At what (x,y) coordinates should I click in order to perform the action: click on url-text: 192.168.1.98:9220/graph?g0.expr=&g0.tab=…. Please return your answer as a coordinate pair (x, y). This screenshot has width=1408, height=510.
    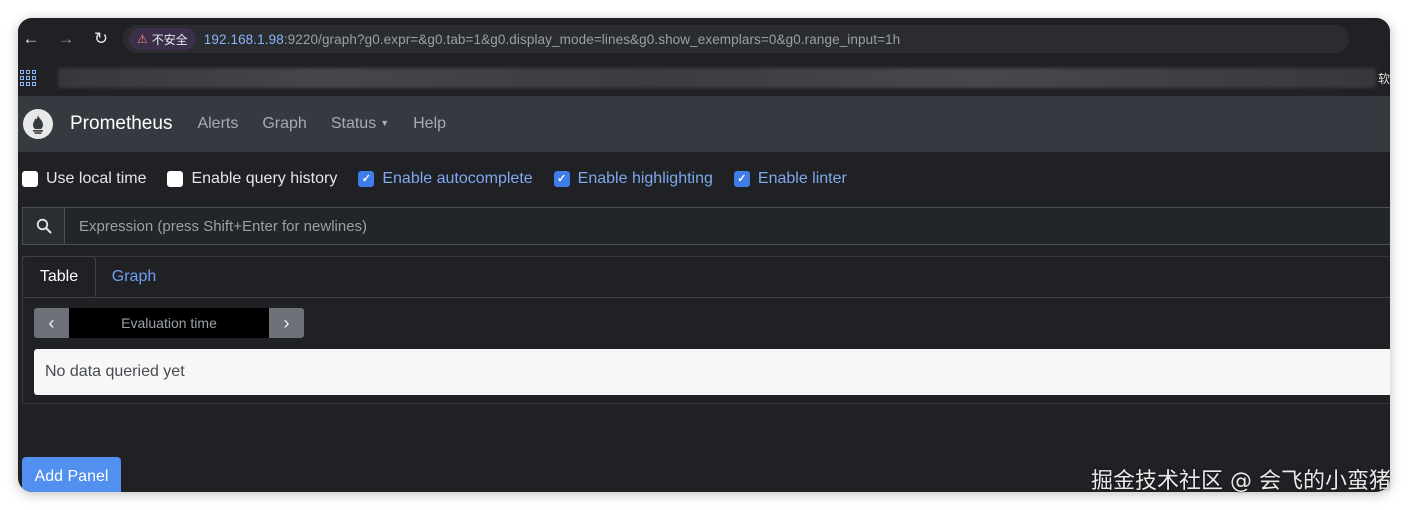
    Looking at the image, I should click on (552, 39).